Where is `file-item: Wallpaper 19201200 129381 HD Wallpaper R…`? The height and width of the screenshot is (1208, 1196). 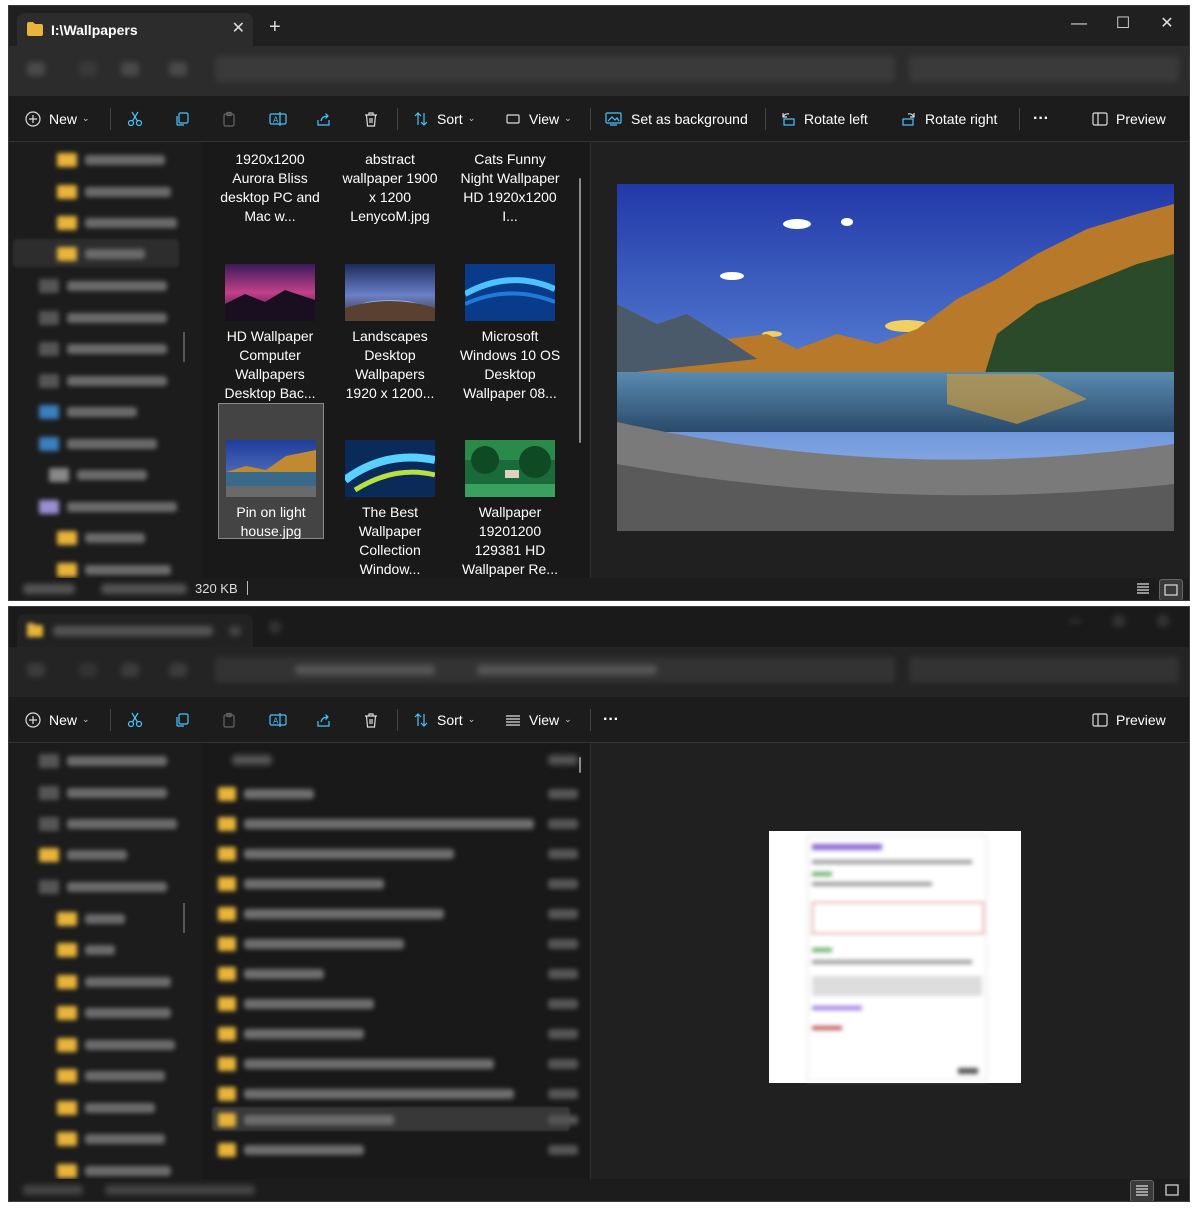 file-item: Wallpaper 19201200 129381 HD Wallpaper R… is located at coordinates (510, 509).